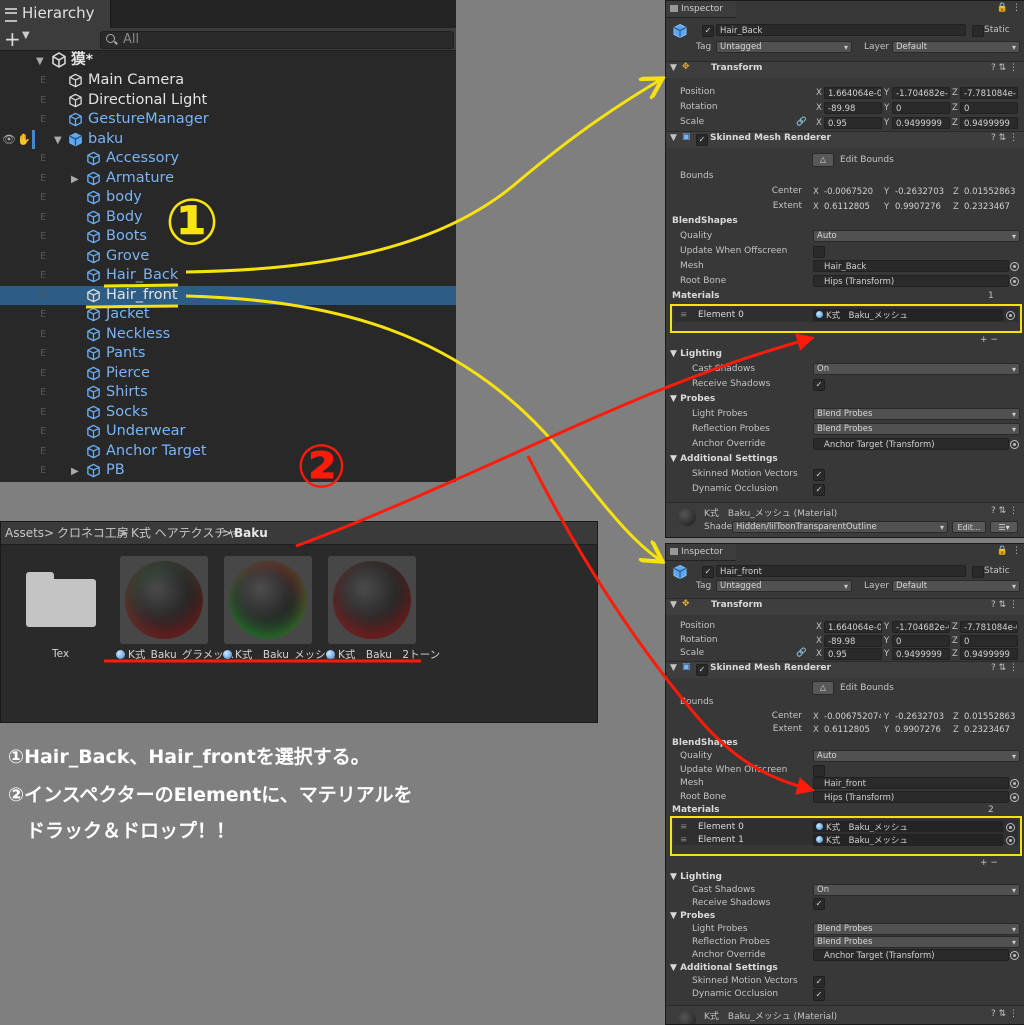 Image resolution: width=1024 pixels, height=1025 pixels. What do you see at coordinates (228, 412) in the screenshot?
I see `hierarchy-item: E Socks` at bounding box center [228, 412].